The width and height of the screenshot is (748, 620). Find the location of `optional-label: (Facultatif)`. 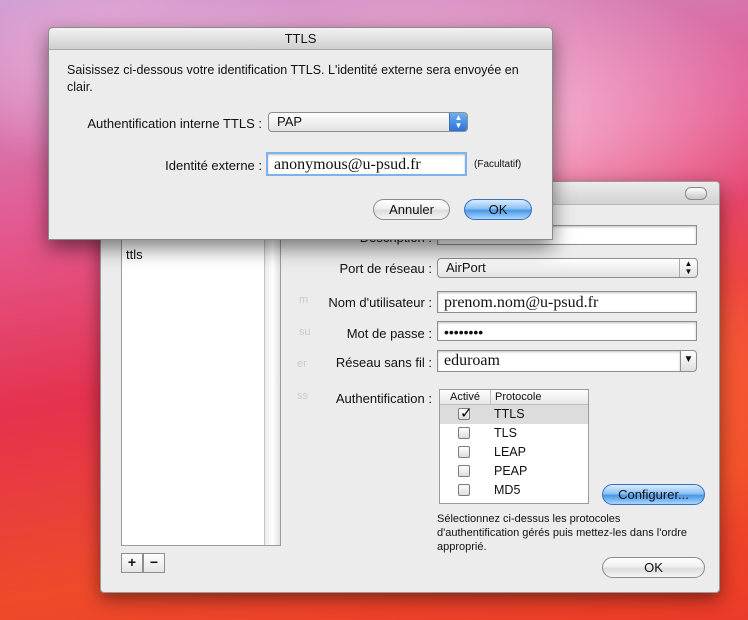

optional-label: (Facultatif) is located at coordinates (498, 164).